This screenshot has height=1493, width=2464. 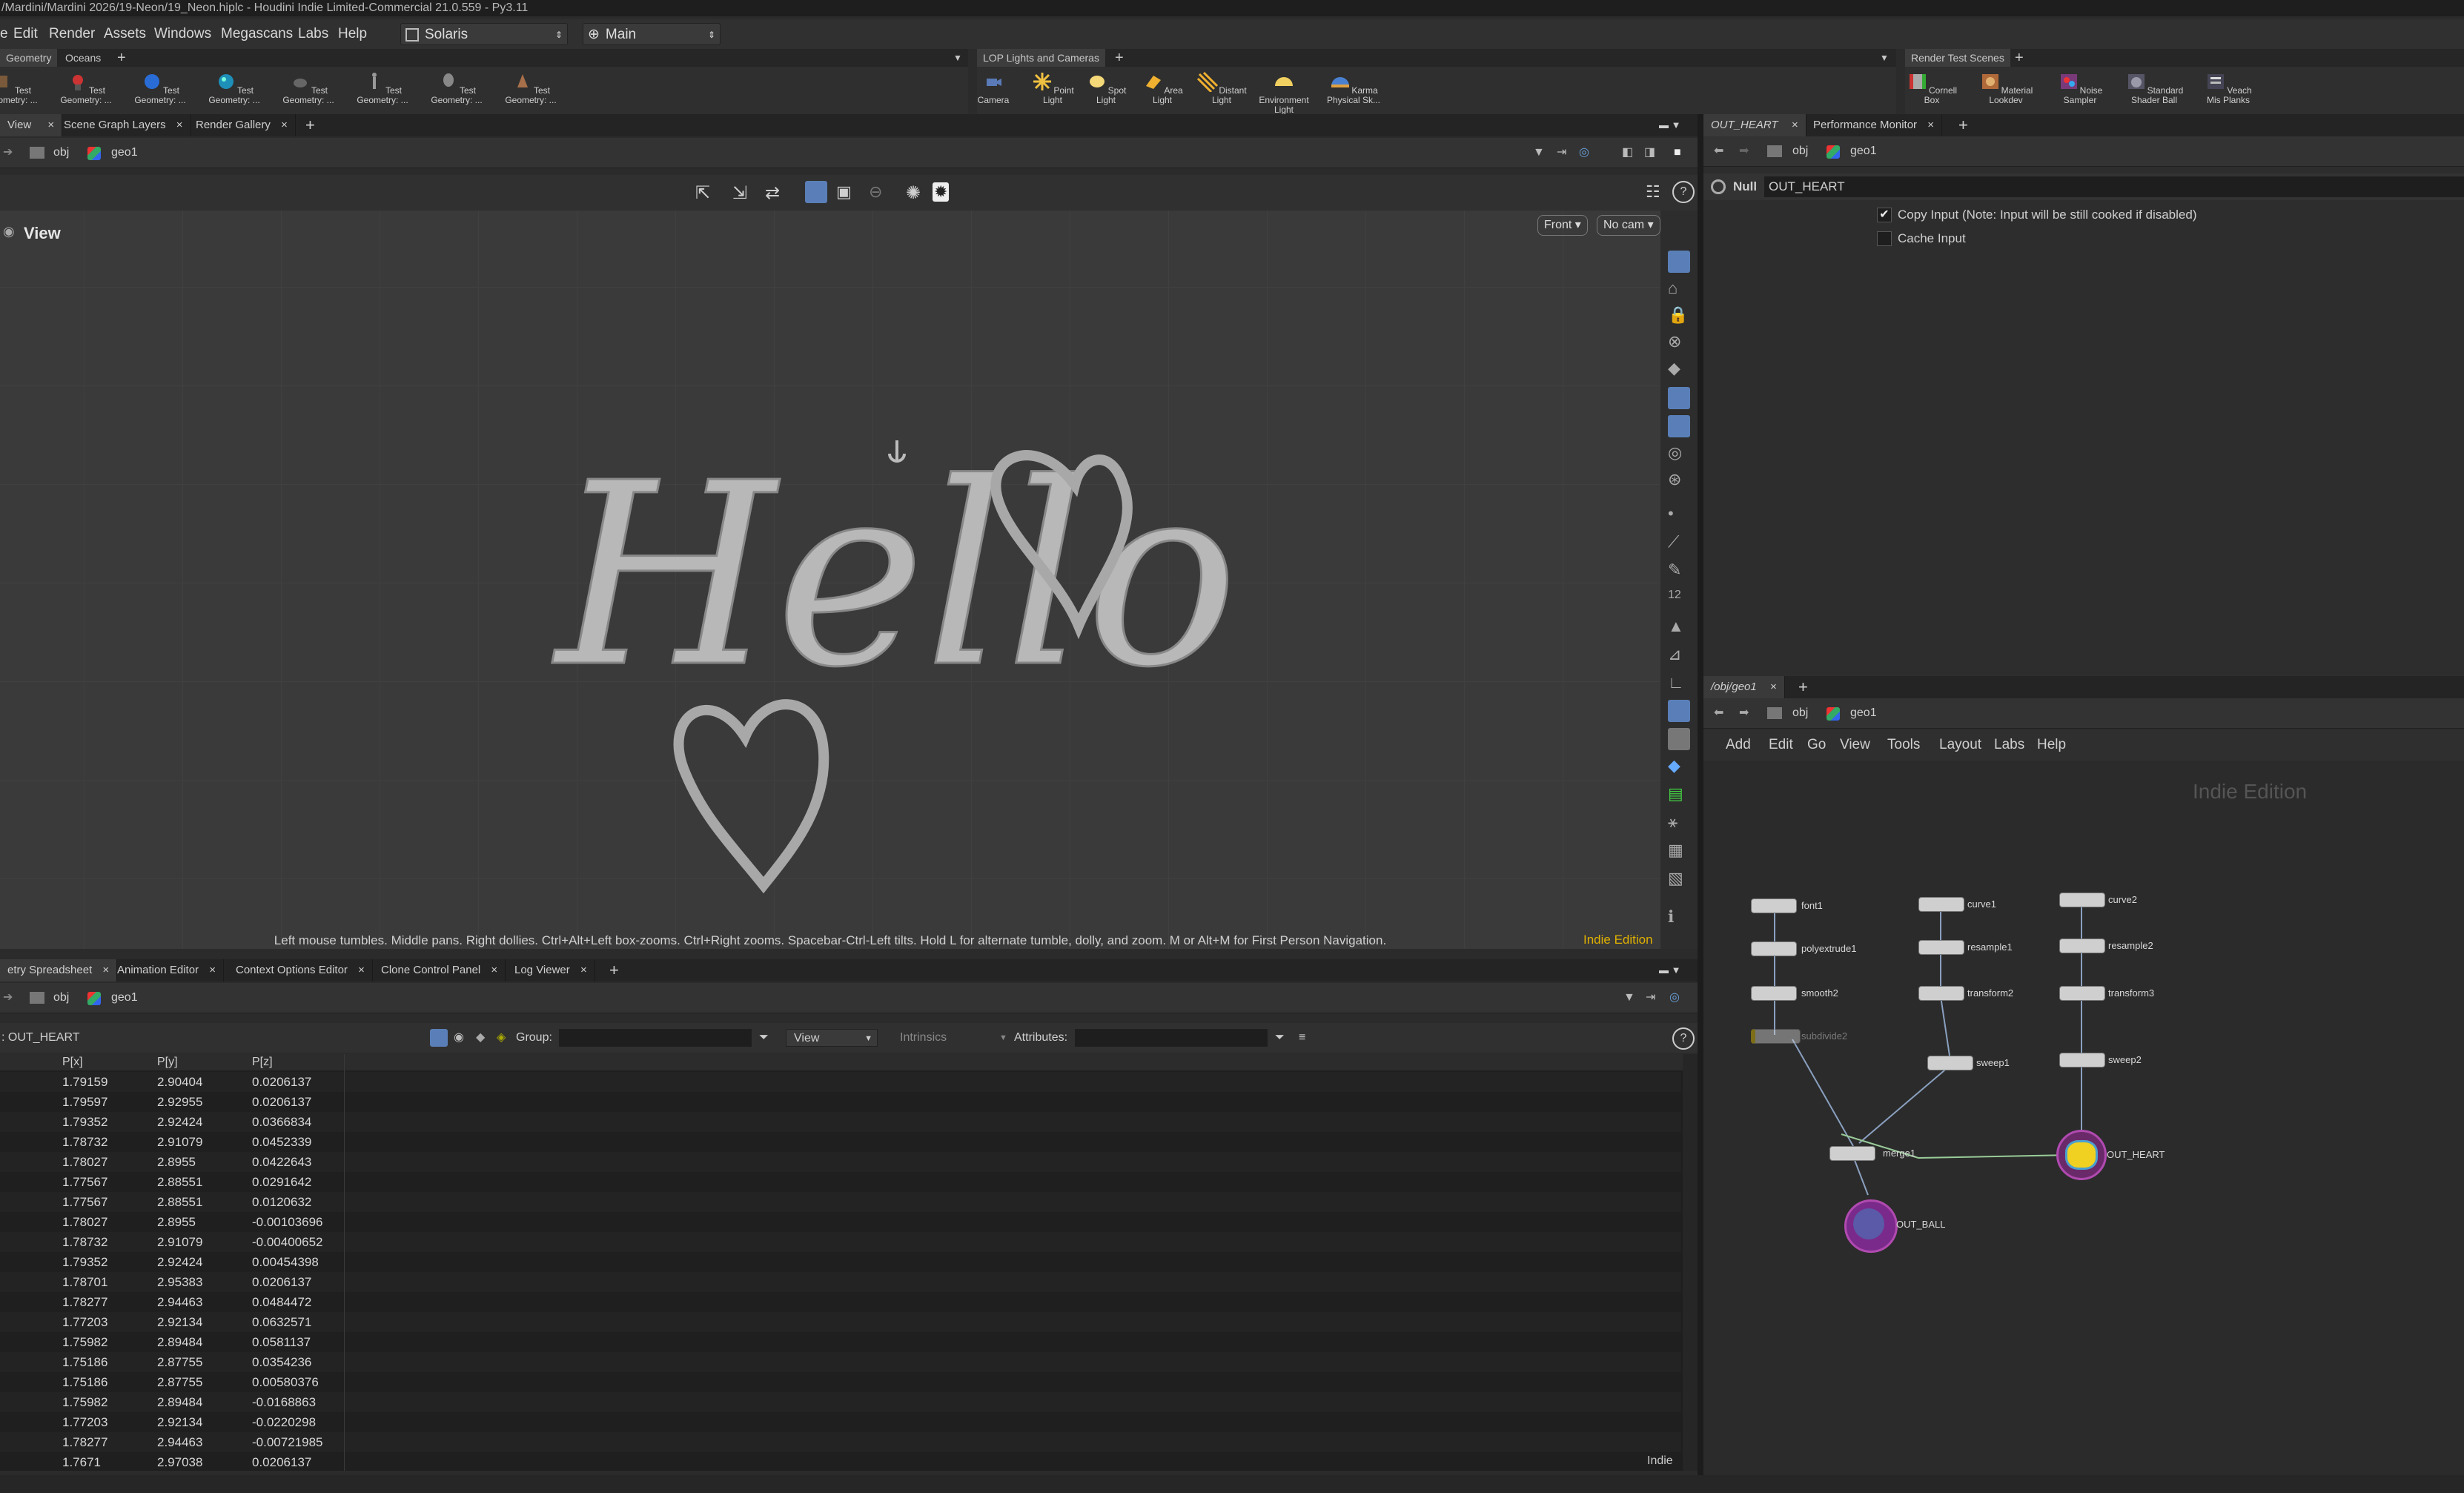 I want to click on display-options-icon: ☷, so click(x=1653, y=192).